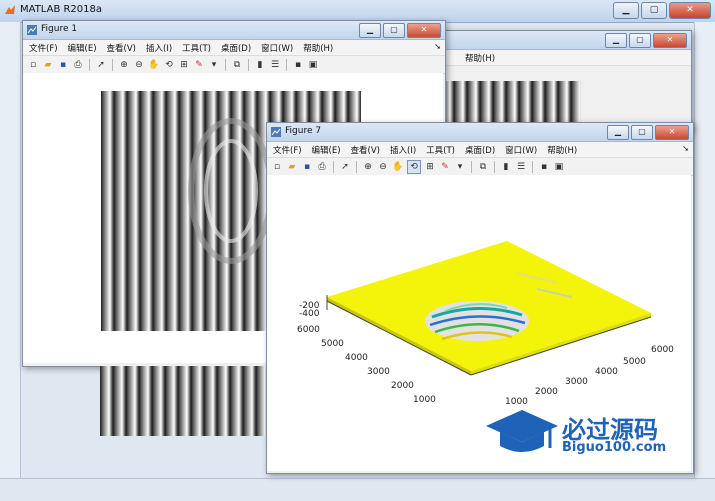  What do you see at coordinates (516, 402) in the screenshot?
I see `x-tick-label: 1000` at bounding box center [516, 402].